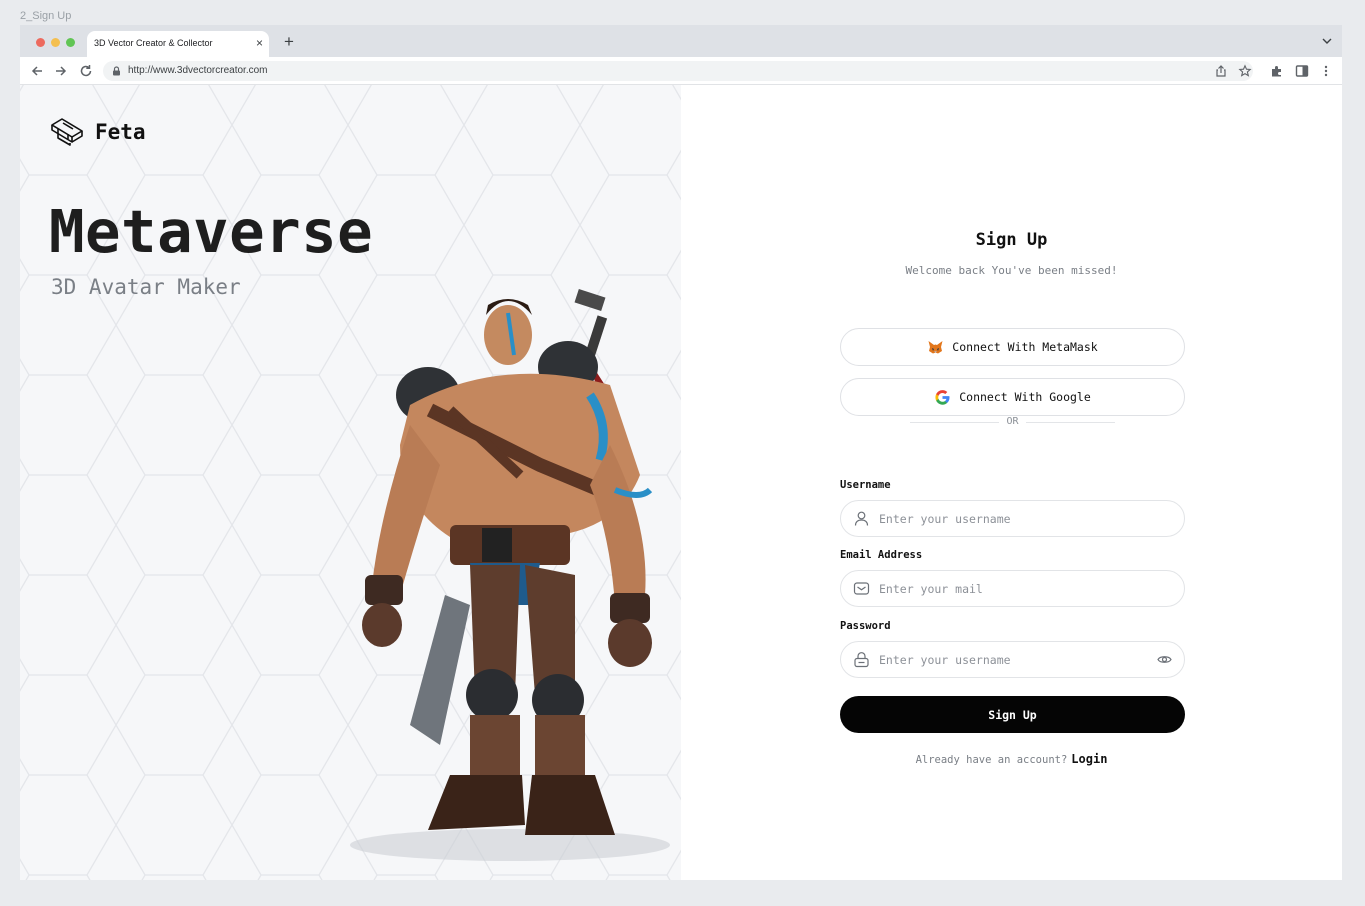  What do you see at coordinates (198, 70) in the screenshot?
I see `url-text: http://www.3dvectorcreator.com` at bounding box center [198, 70].